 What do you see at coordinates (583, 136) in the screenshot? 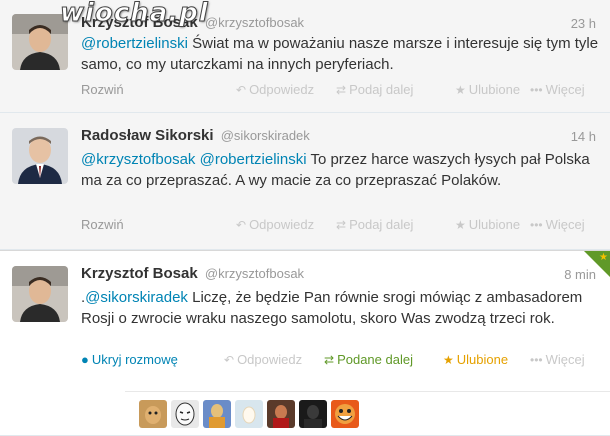
I see `timestamp: 14 h` at bounding box center [583, 136].